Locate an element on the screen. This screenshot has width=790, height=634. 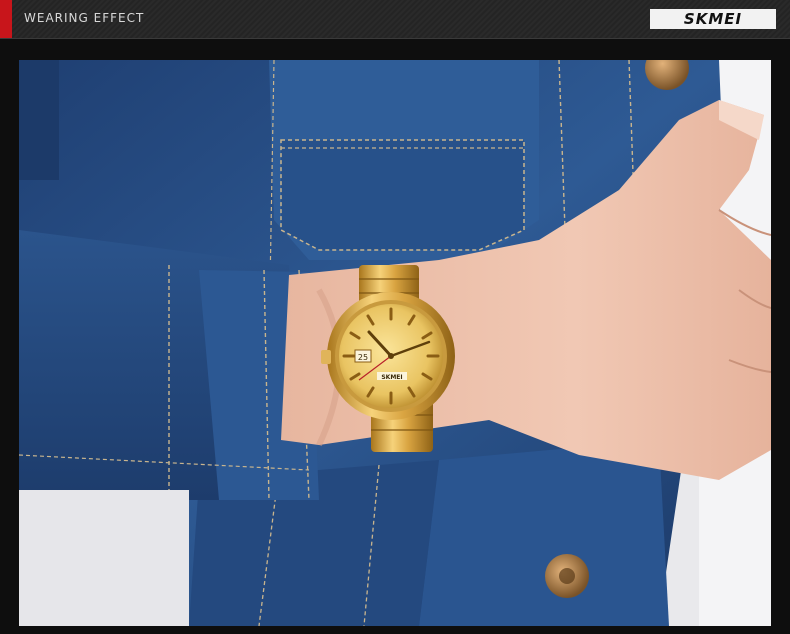
brand-logo-text: SKMEI is located at coordinates (713, 19).